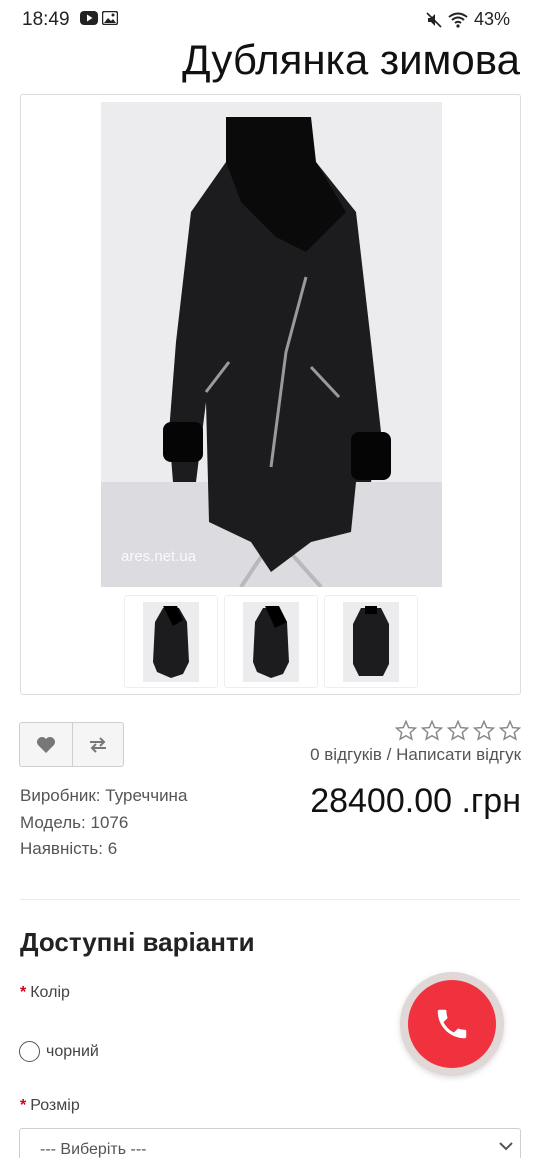  I want to click on phone-icon, so click(452, 1024).